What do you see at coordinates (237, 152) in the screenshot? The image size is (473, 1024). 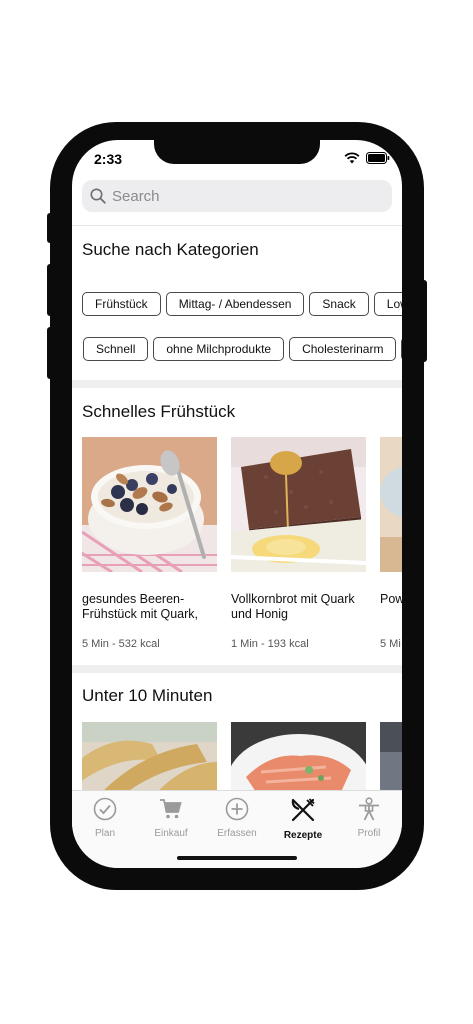 I see `notch` at bounding box center [237, 152].